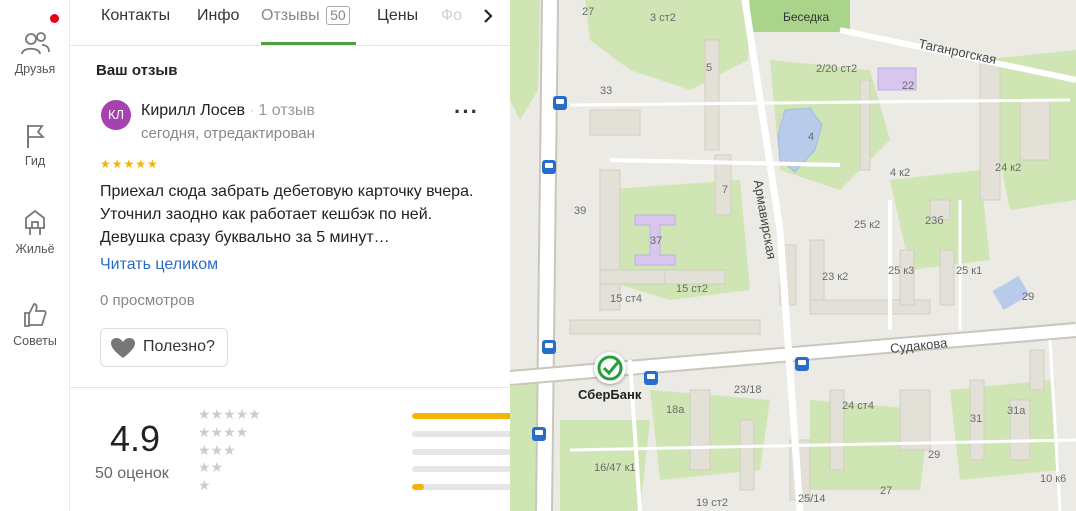 The height and width of the screenshot is (511, 1076). I want to click on rating-bar-fill, so click(418, 487).